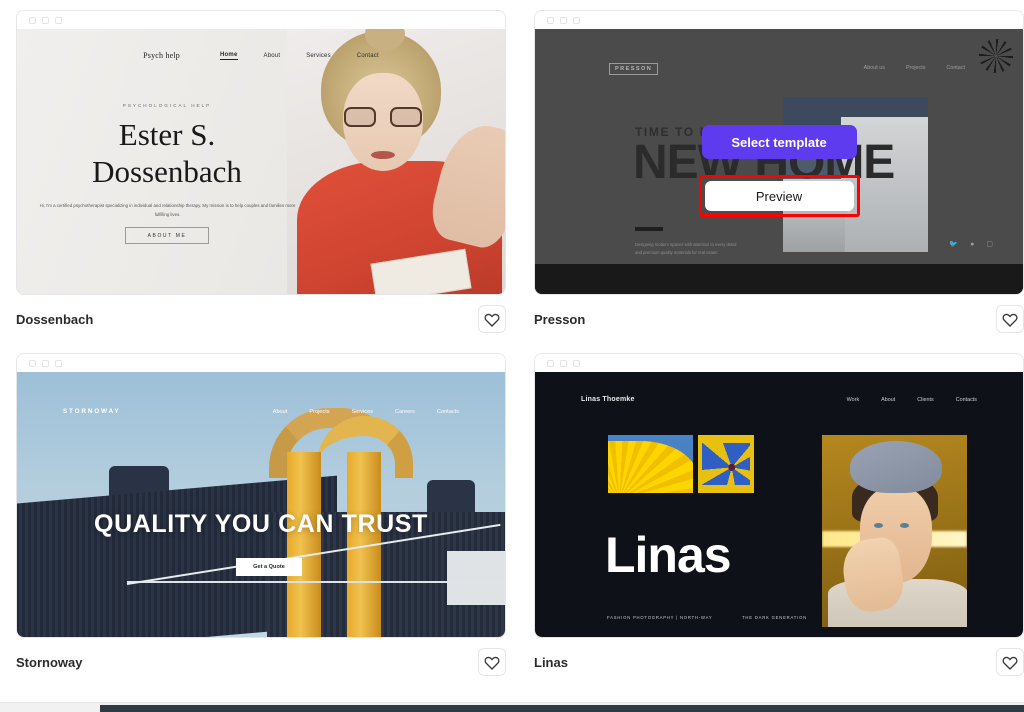  Describe the element at coordinates (229, 55) in the screenshot. I see `preview-nav-item: Home` at that location.